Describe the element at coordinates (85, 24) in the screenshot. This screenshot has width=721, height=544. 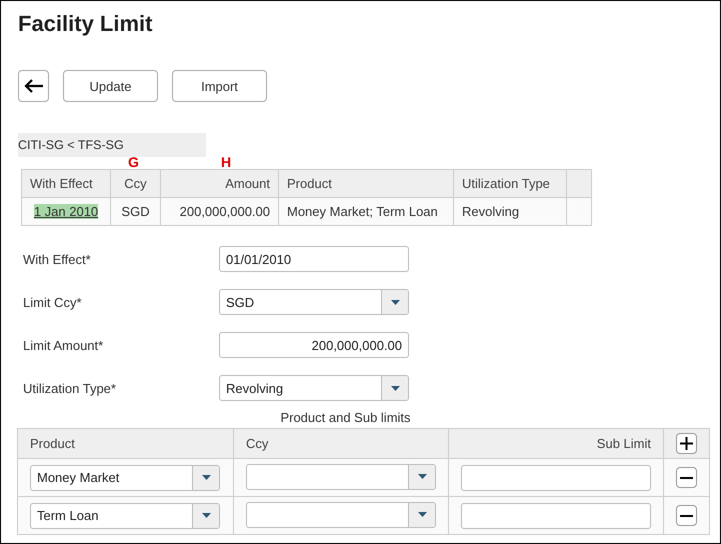
I see `page-title: Facility Limit` at that location.